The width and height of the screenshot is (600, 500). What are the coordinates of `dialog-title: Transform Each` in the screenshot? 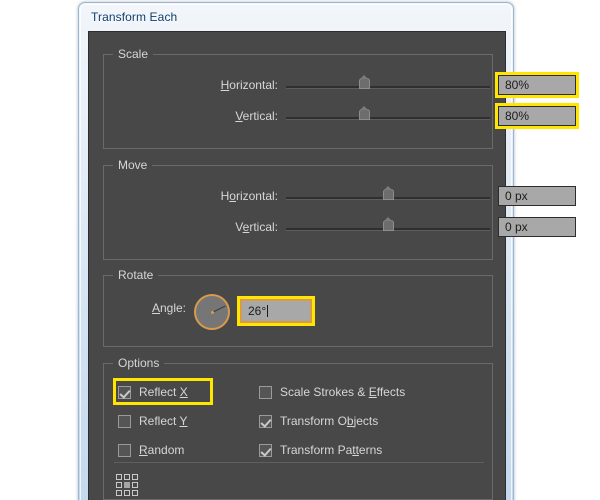 It's located at (134, 17).